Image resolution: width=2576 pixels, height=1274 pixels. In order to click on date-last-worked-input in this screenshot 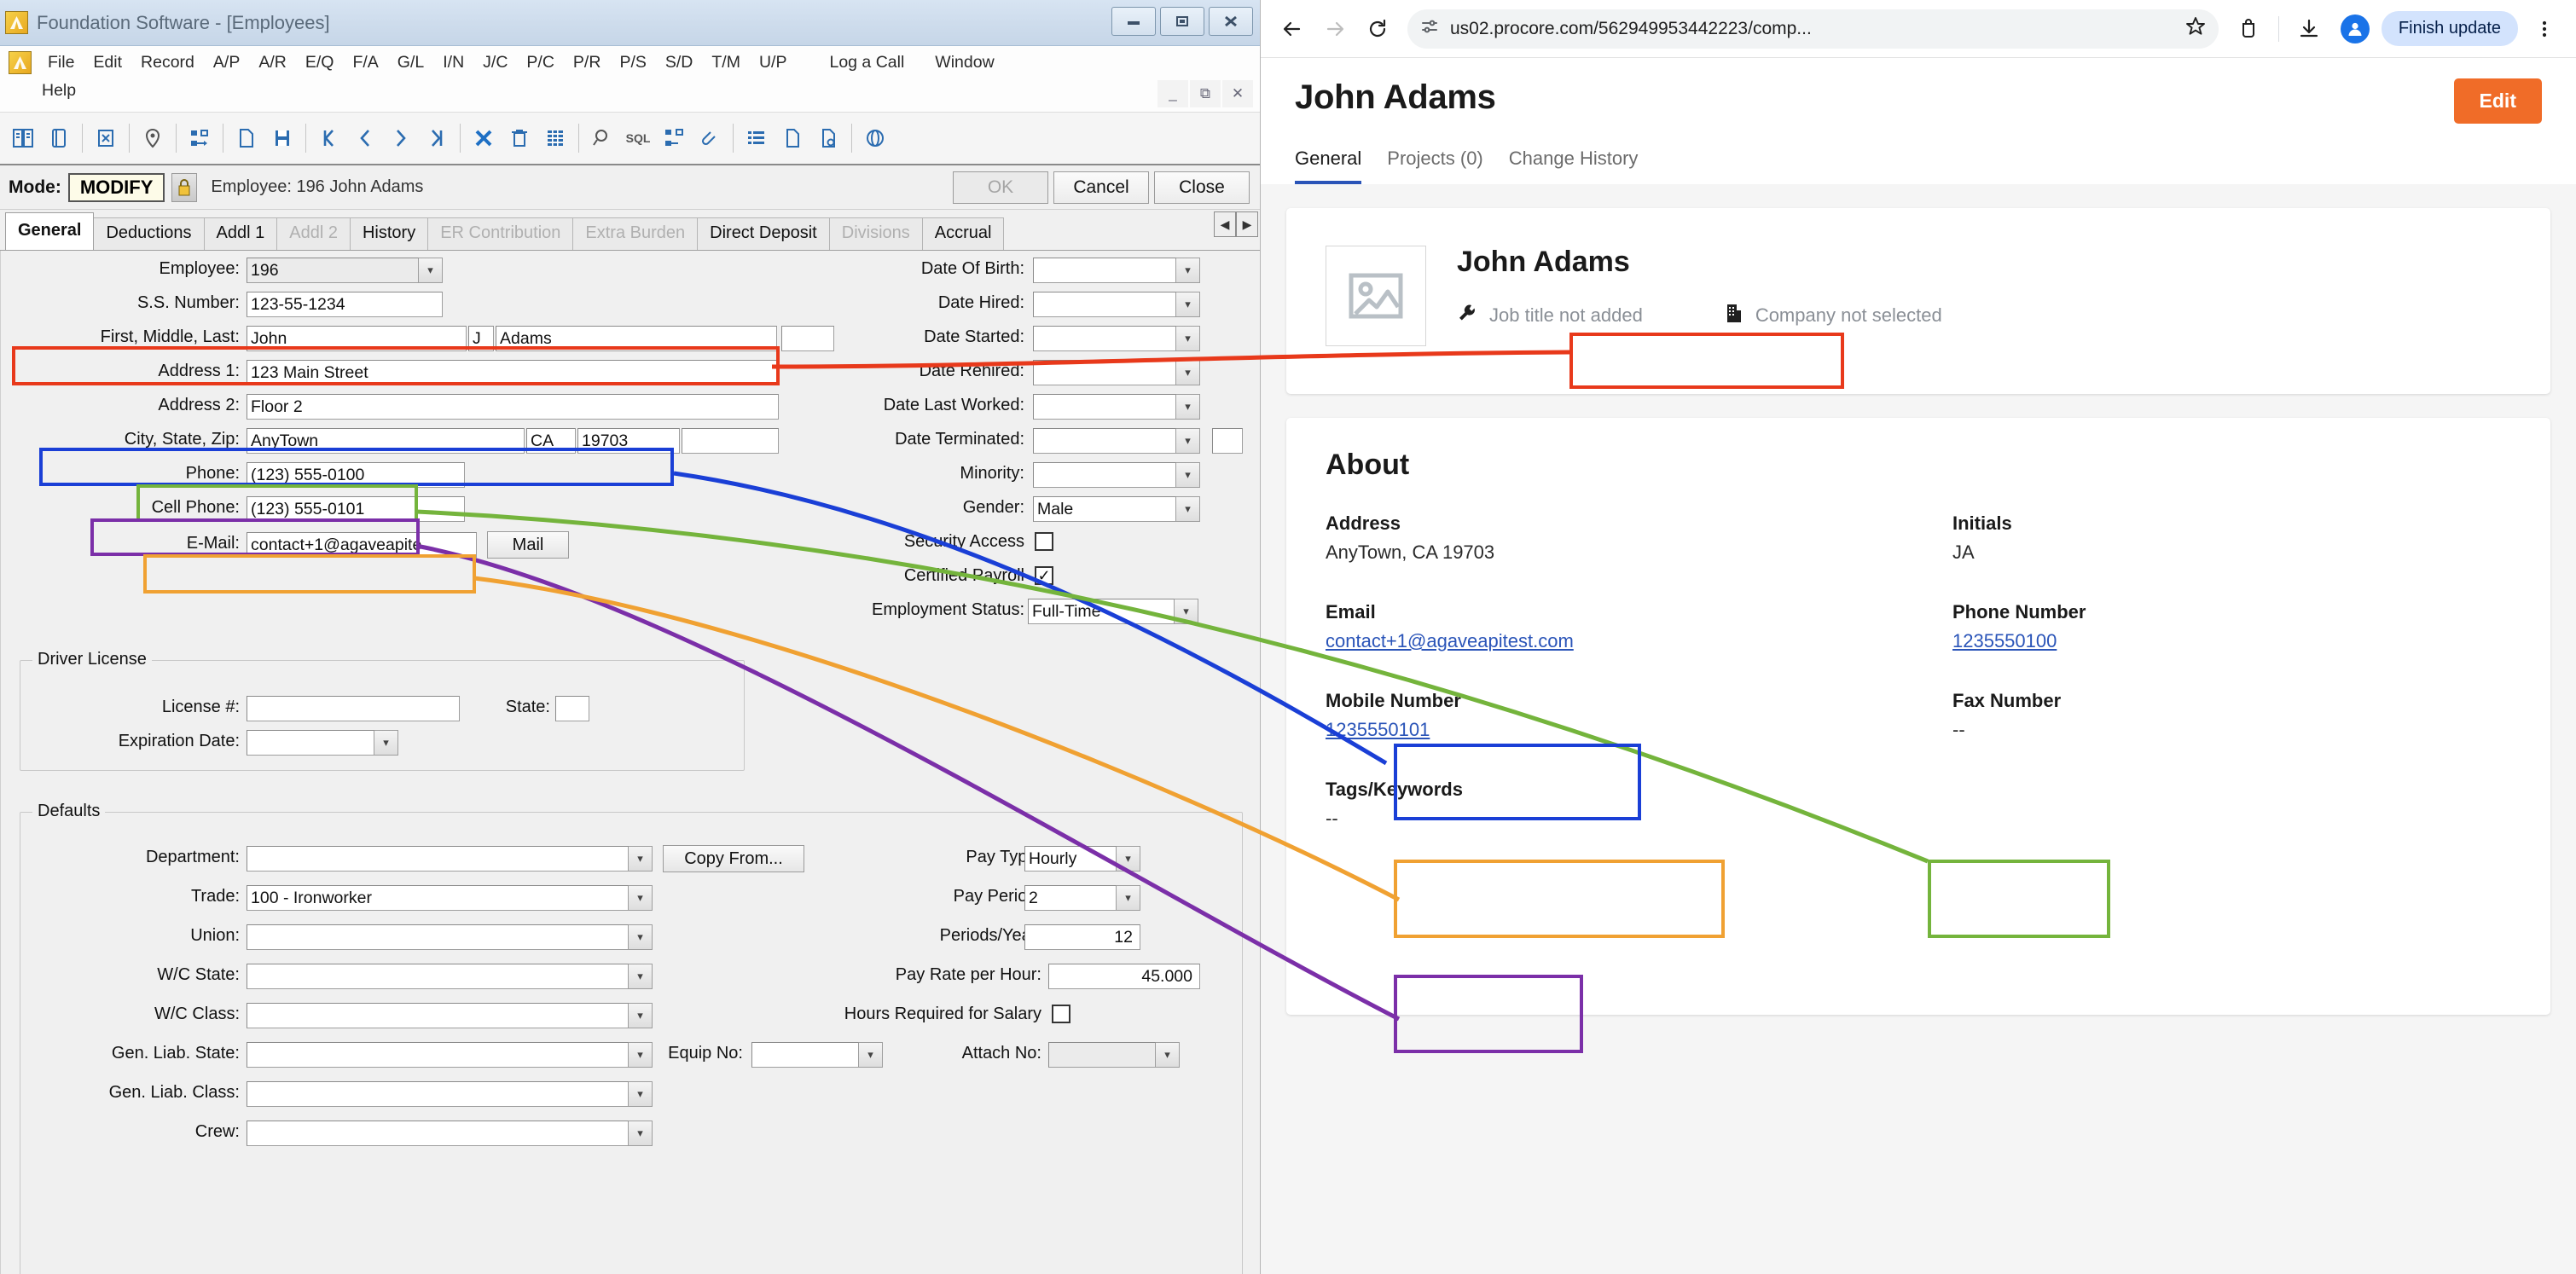, I will do `click(1104, 407)`.